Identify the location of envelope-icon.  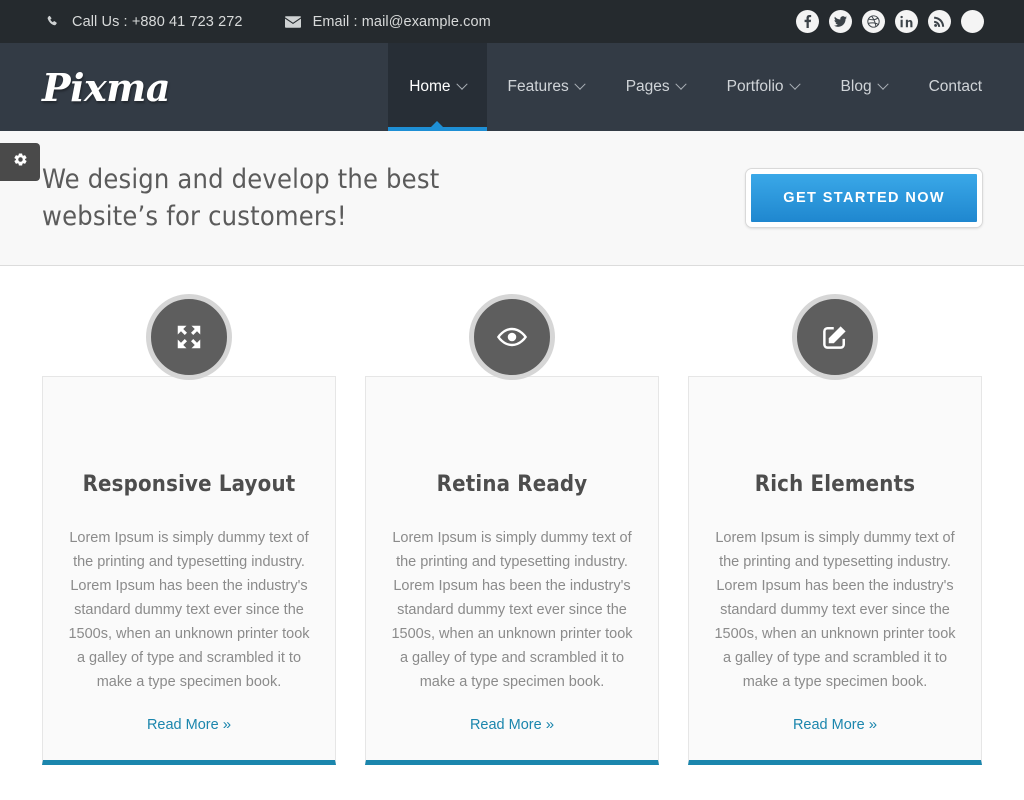
(293, 22).